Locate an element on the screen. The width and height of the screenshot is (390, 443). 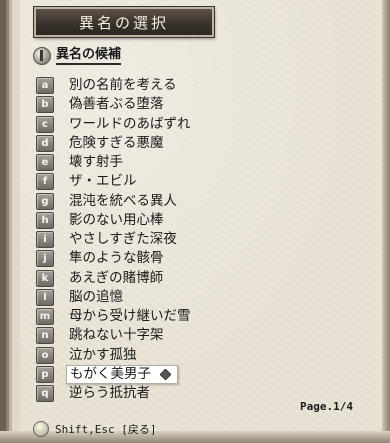
option-row: g 混沌を統べる異人 is located at coordinates (201, 201).